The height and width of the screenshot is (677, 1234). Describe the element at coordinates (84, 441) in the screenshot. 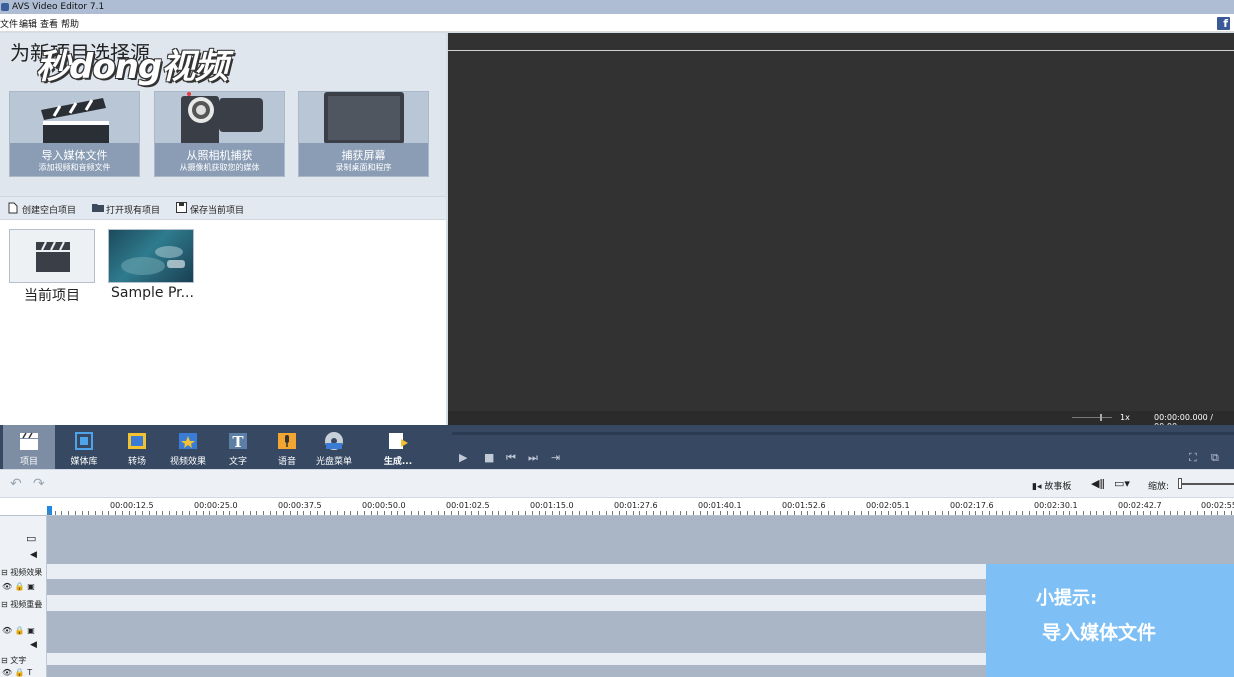

I see `media-library-icon` at that location.